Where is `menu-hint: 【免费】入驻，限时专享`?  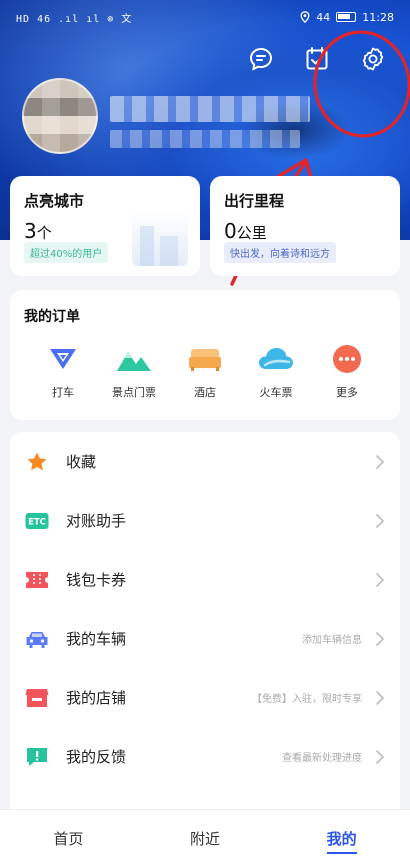 menu-hint: 【免费】入驻，限时专享 is located at coordinates (307, 699).